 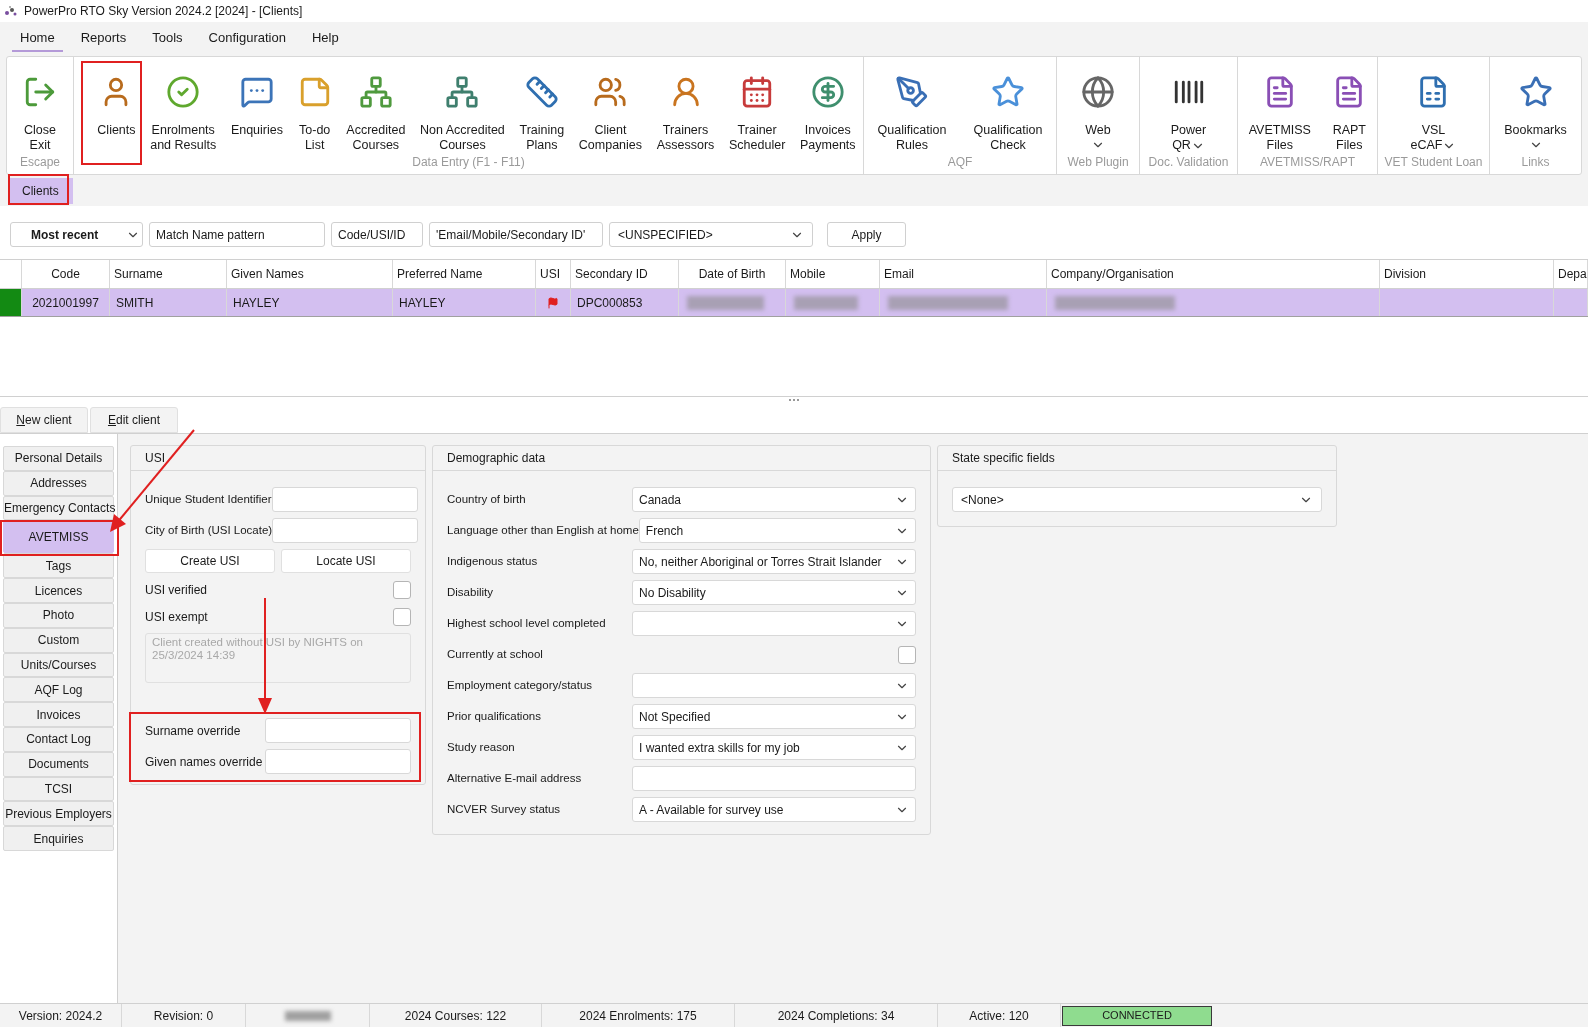 What do you see at coordinates (1535, 92) in the screenshot?
I see `star-icon` at bounding box center [1535, 92].